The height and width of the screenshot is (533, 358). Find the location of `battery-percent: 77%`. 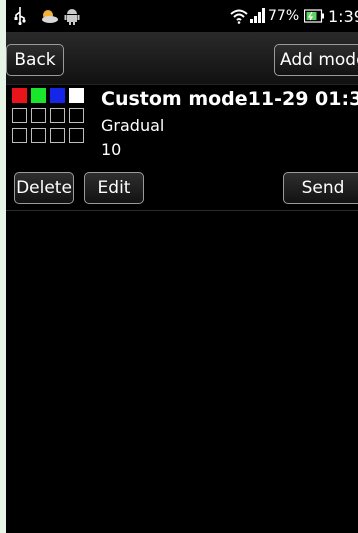

battery-percent: 77% is located at coordinates (284, 16).